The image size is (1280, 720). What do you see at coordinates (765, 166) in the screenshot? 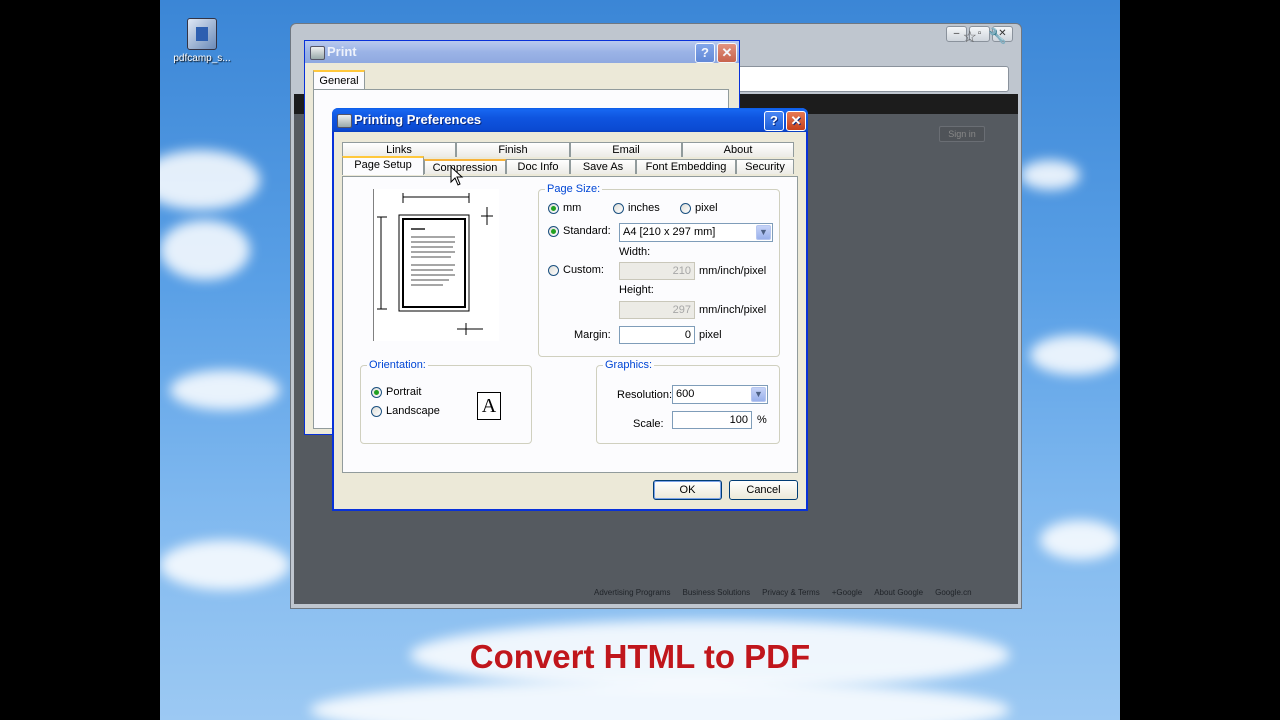
I see `tab-security: Security` at bounding box center [765, 166].